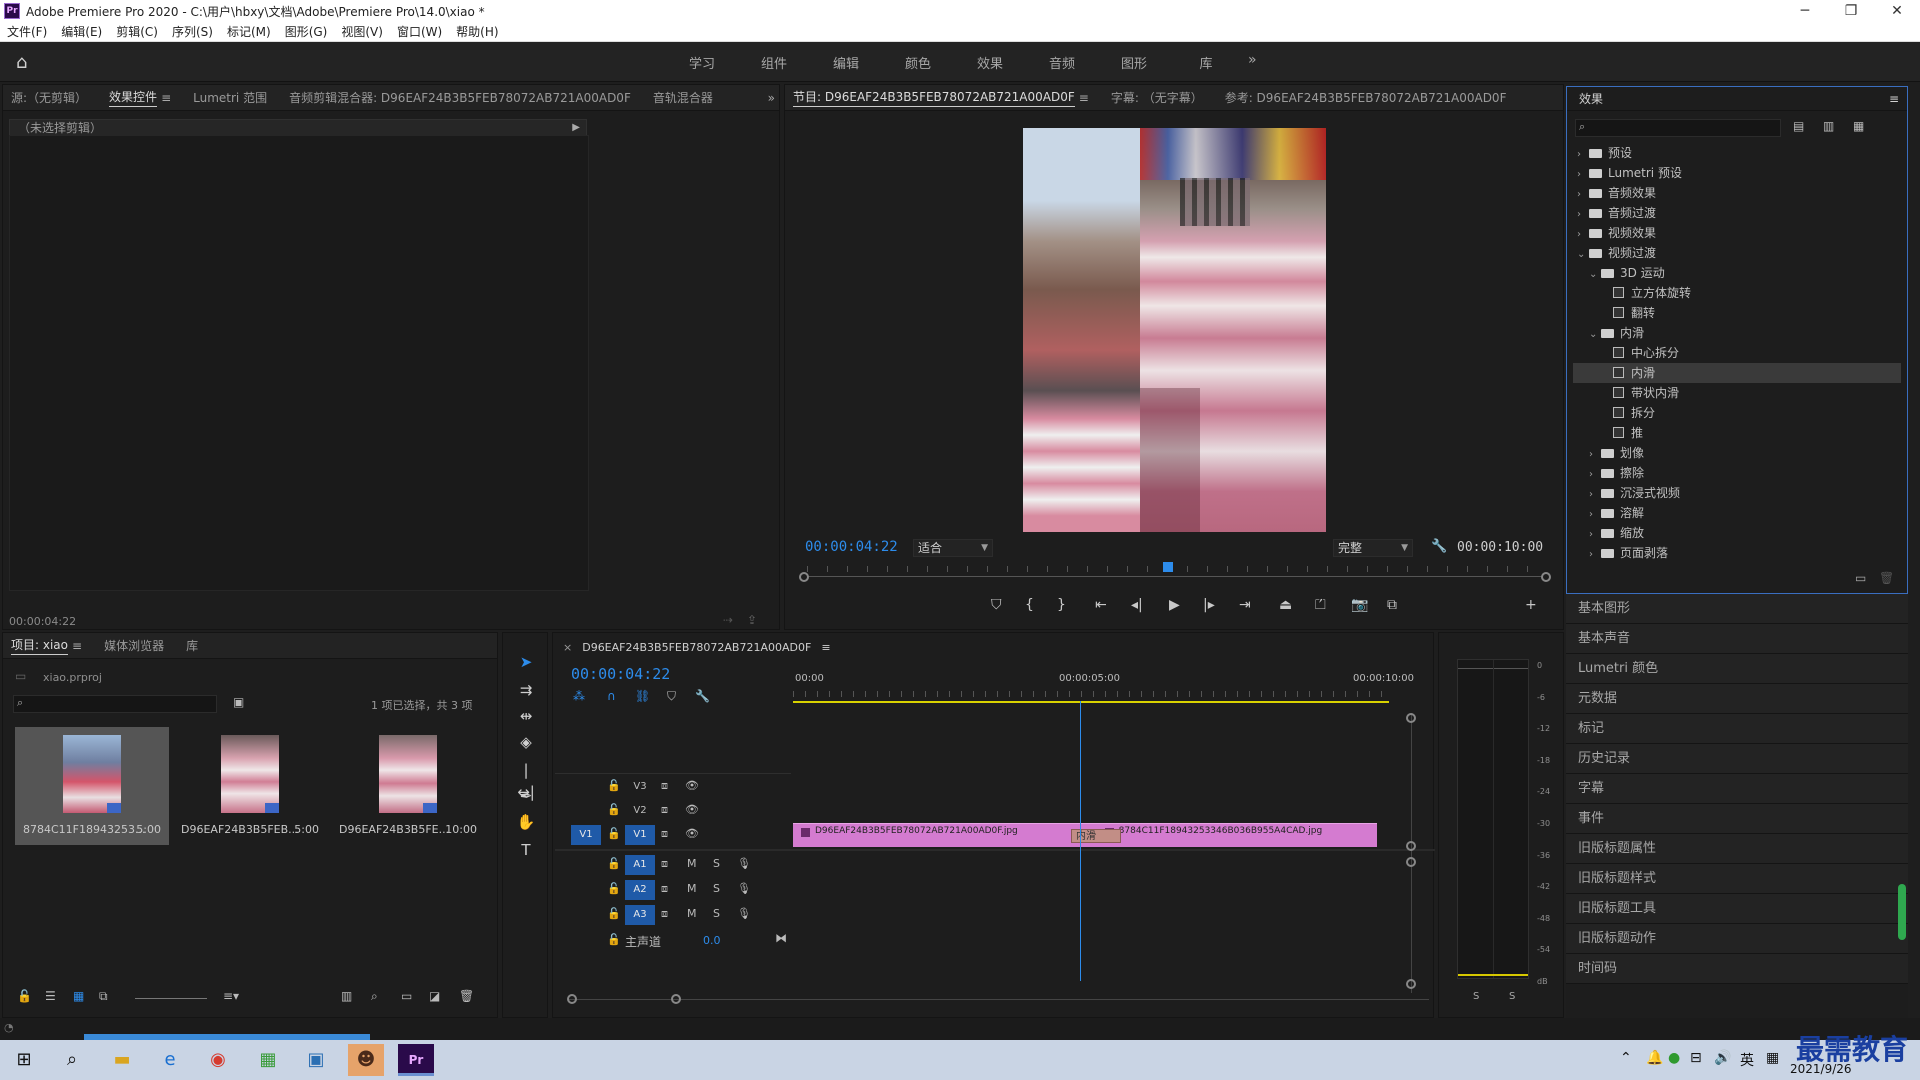  What do you see at coordinates (1737, 493) in the screenshot?
I see `effects-tree-item: › 沉浸式视频` at bounding box center [1737, 493].